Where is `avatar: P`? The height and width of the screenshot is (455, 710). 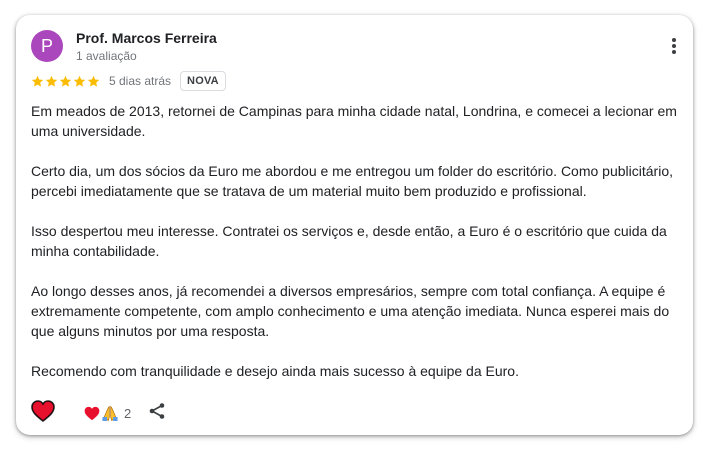
avatar: P is located at coordinates (47, 46).